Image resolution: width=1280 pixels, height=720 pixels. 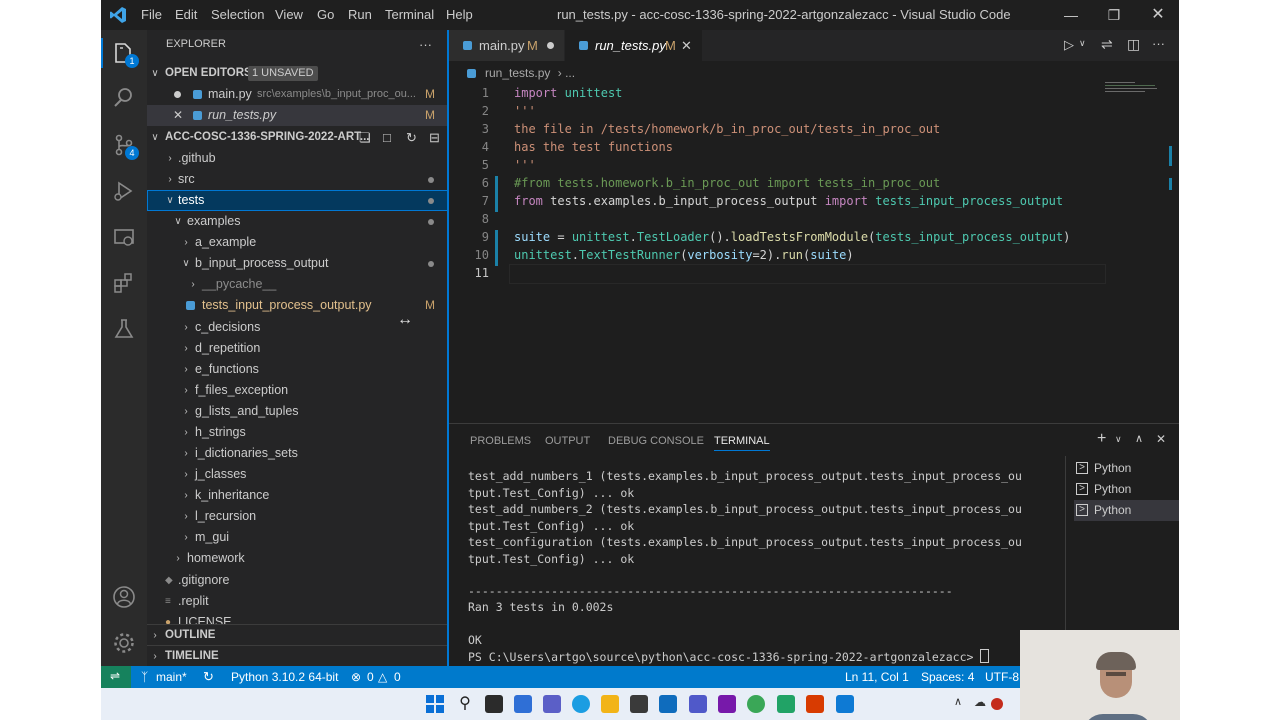 What do you see at coordinates (237, 14) in the screenshot?
I see `menu-selection: Selection` at bounding box center [237, 14].